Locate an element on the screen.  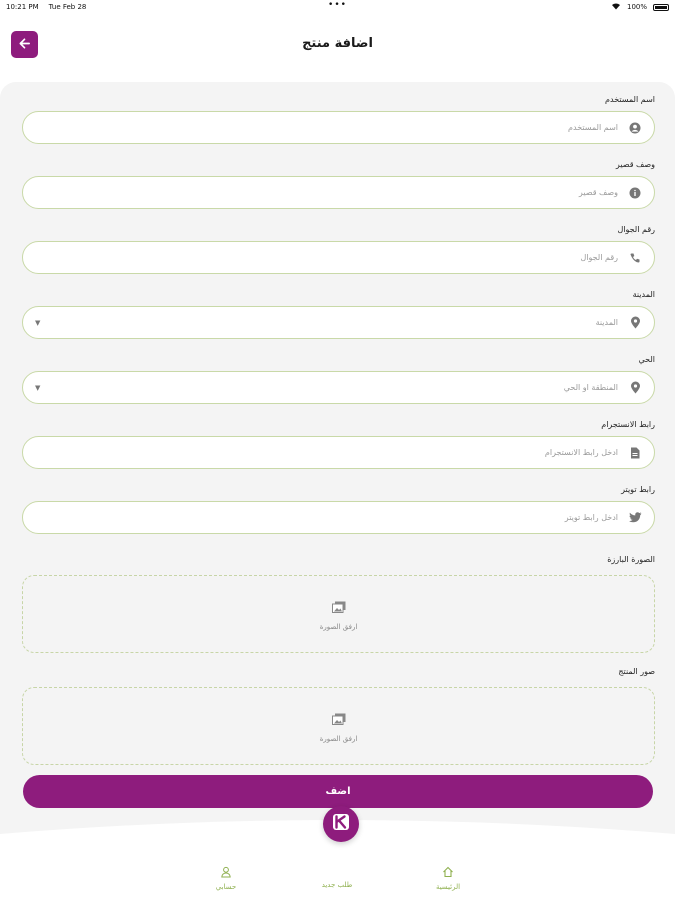
short-description-label: وصف قصير is located at coordinates (635, 164).